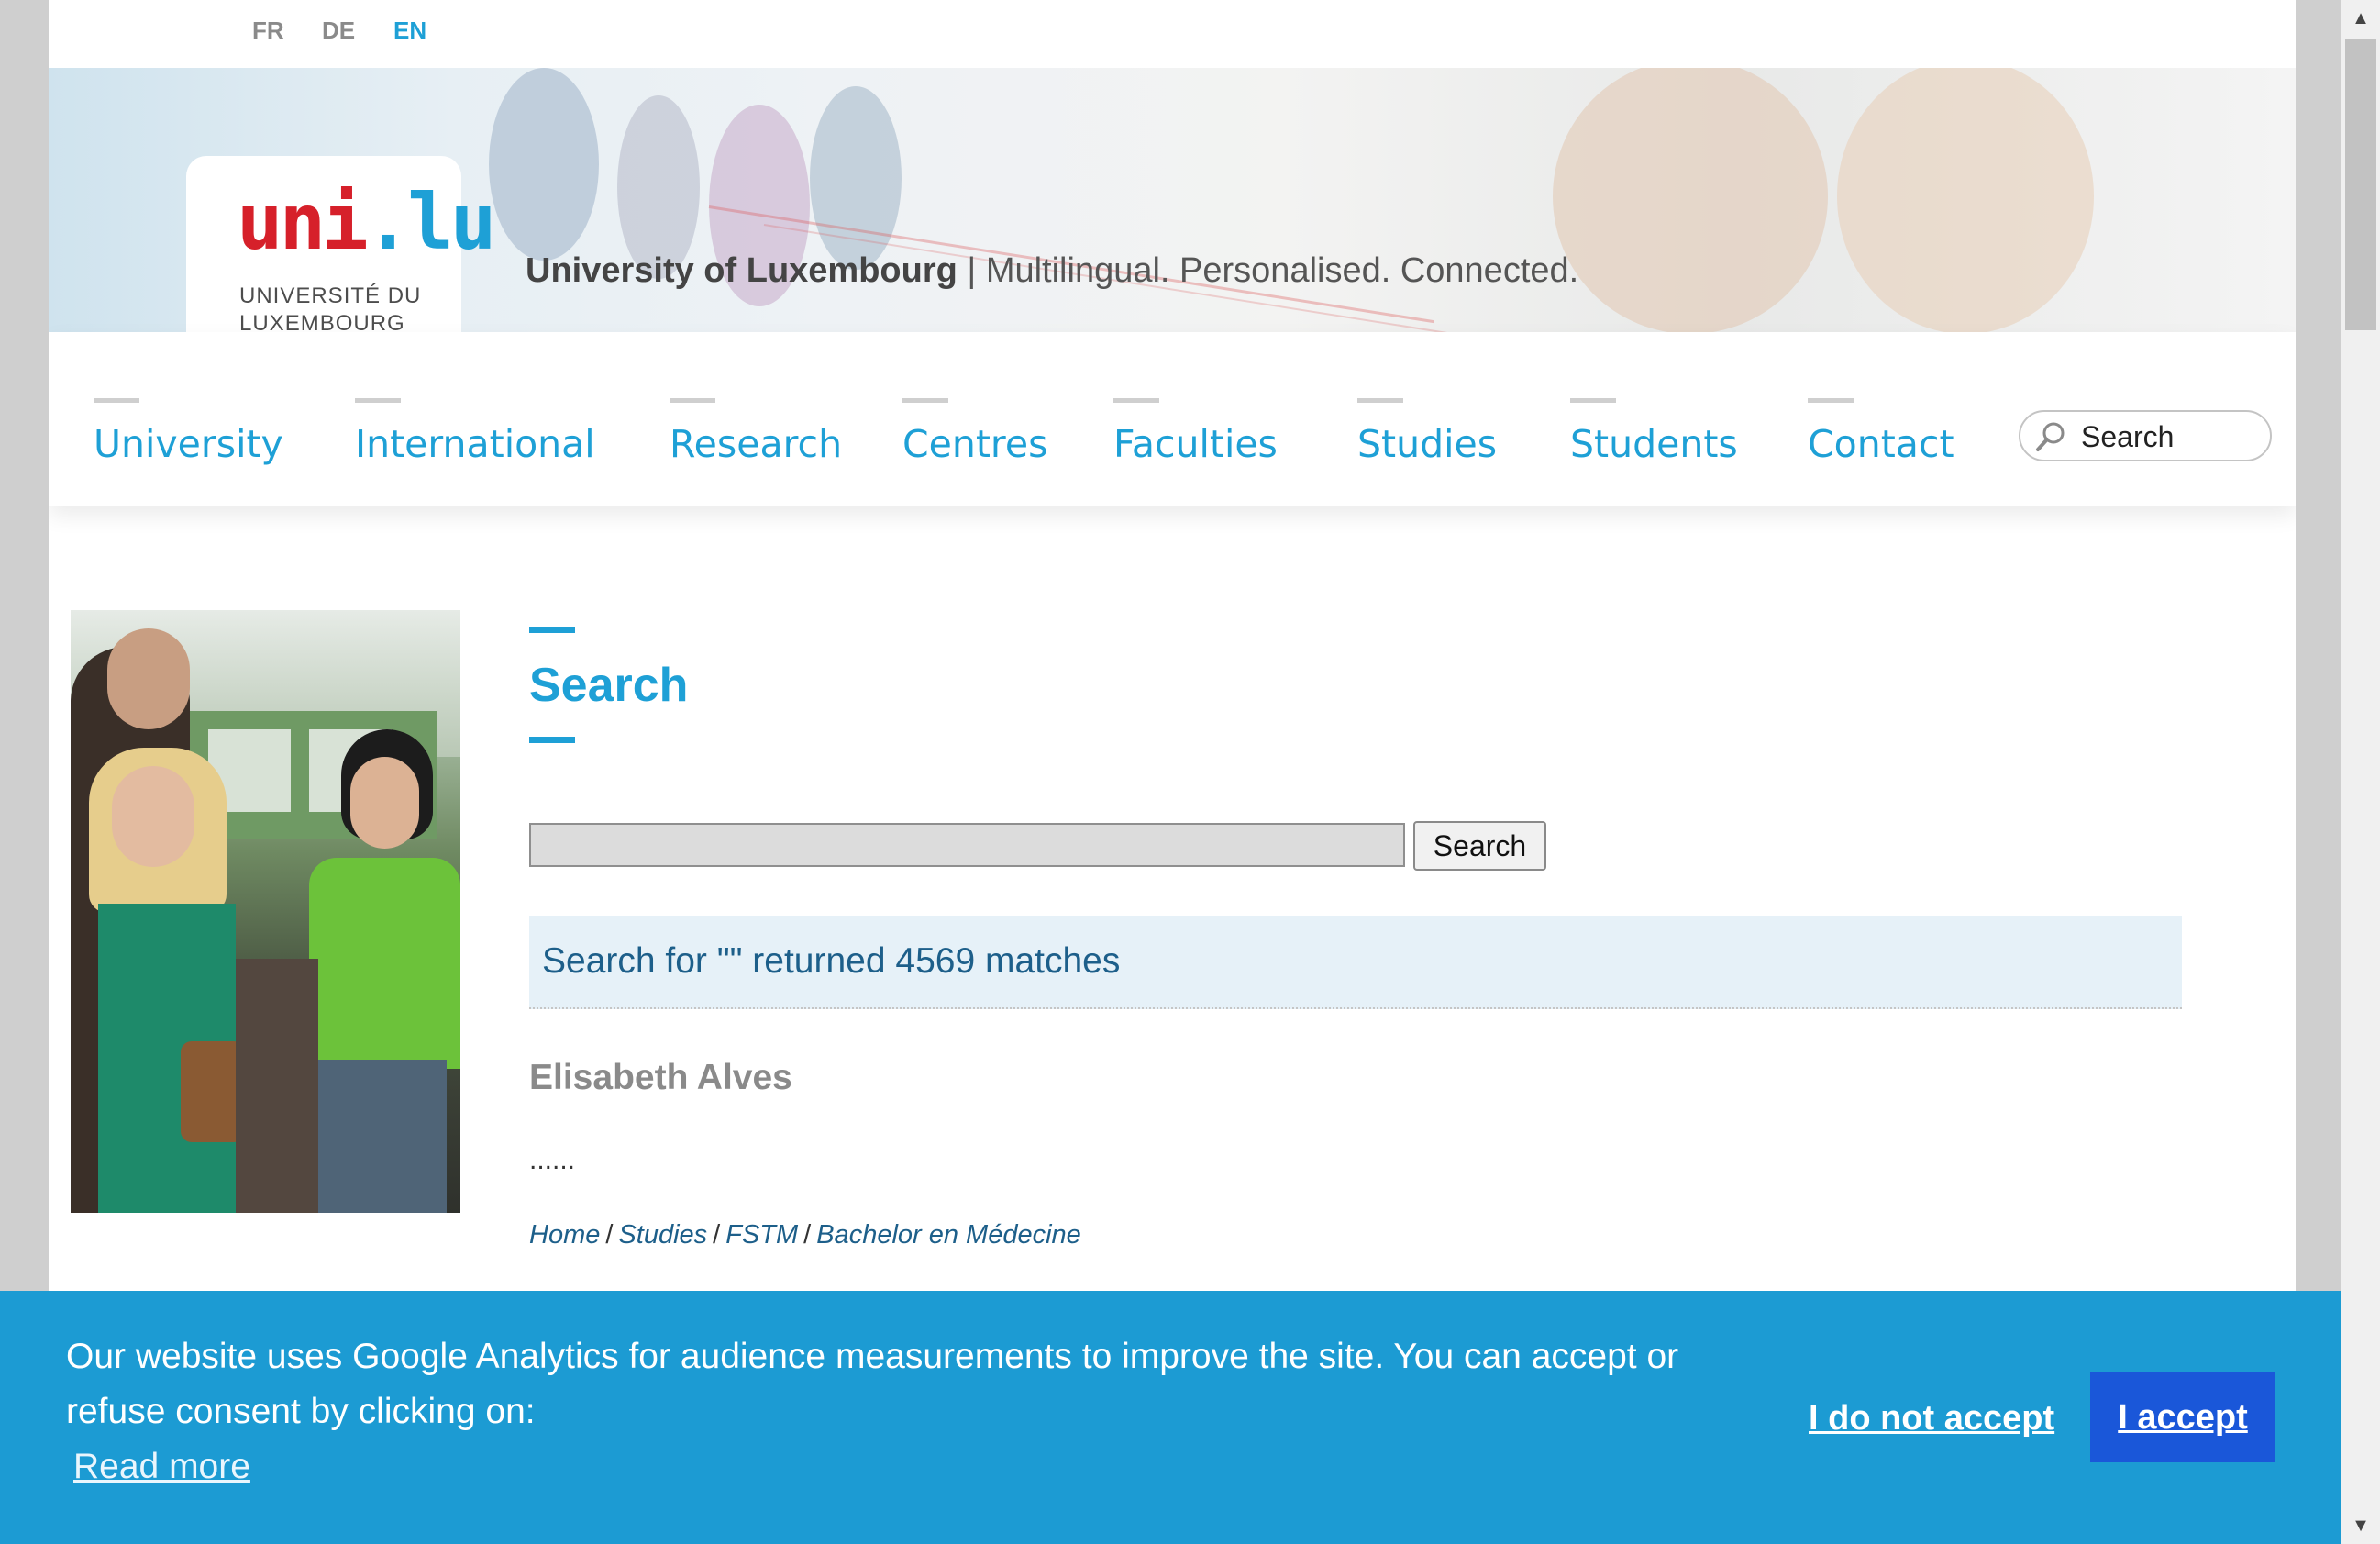 The width and height of the screenshot is (2380, 1544). What do you see at coordinates (761, 1235) in the screenshot?
I see `breadcrumb-fstm: FSTM` at bounding box center [761, 1235].